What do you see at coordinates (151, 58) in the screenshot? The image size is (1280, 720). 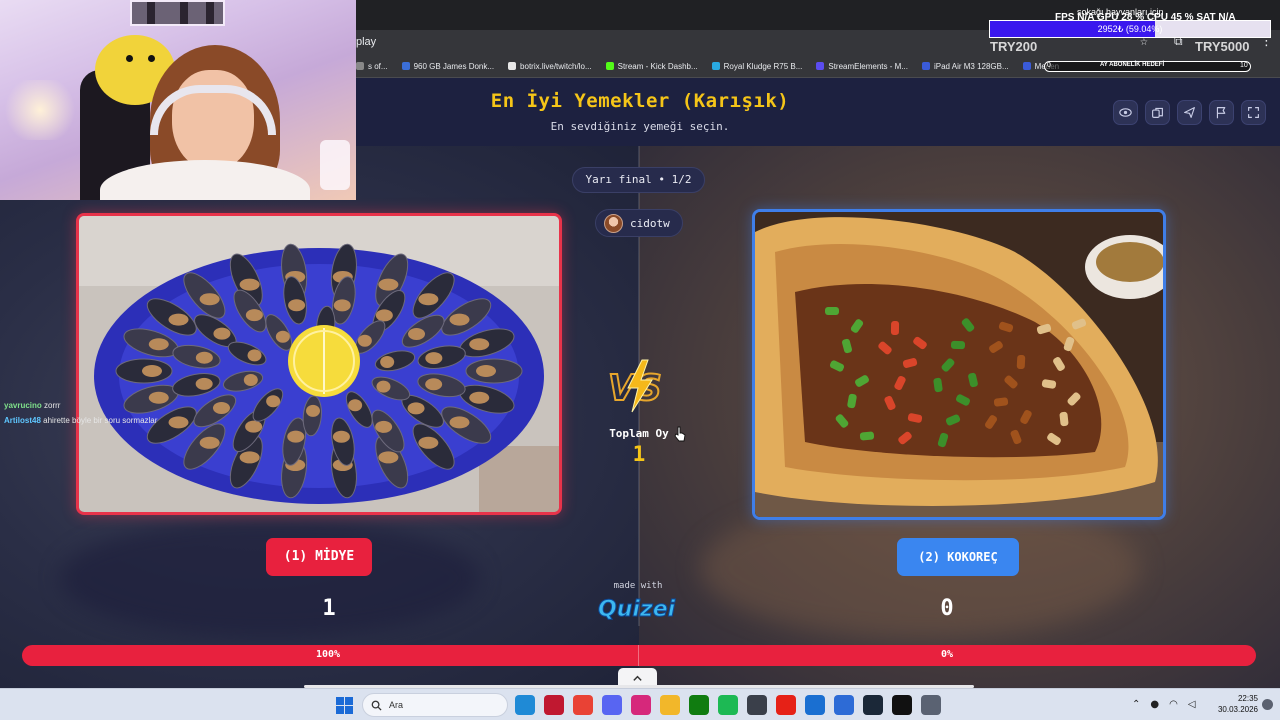 I see `cam-duck-eyes` at bounding box center [151, 58].